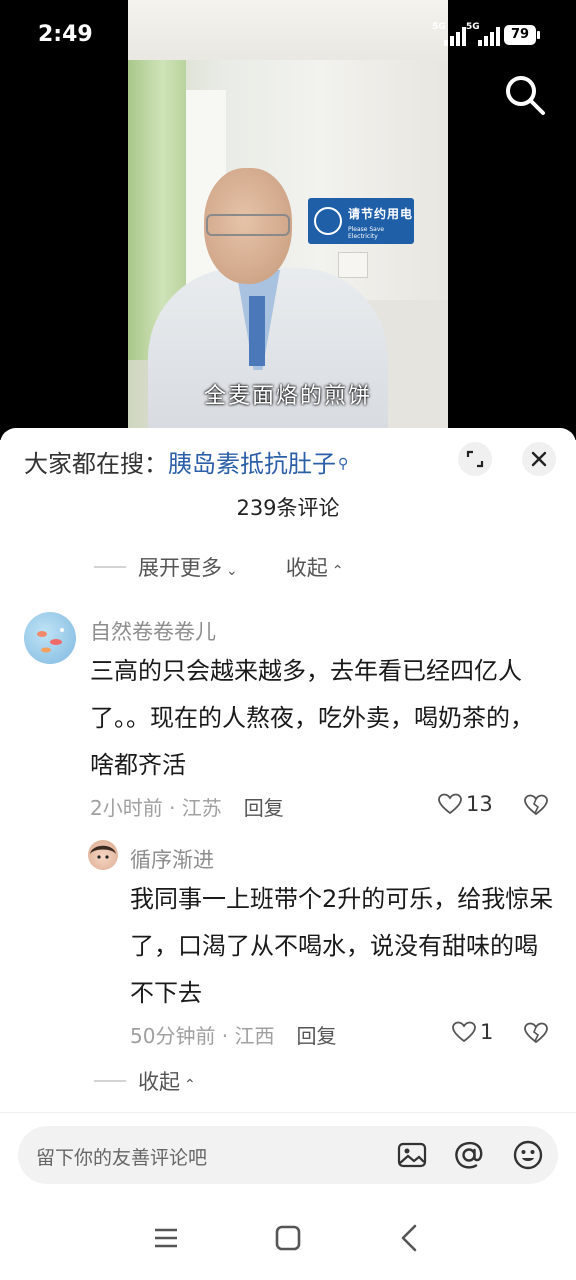  I want to click on like-button: 1, so click(472, 1032).